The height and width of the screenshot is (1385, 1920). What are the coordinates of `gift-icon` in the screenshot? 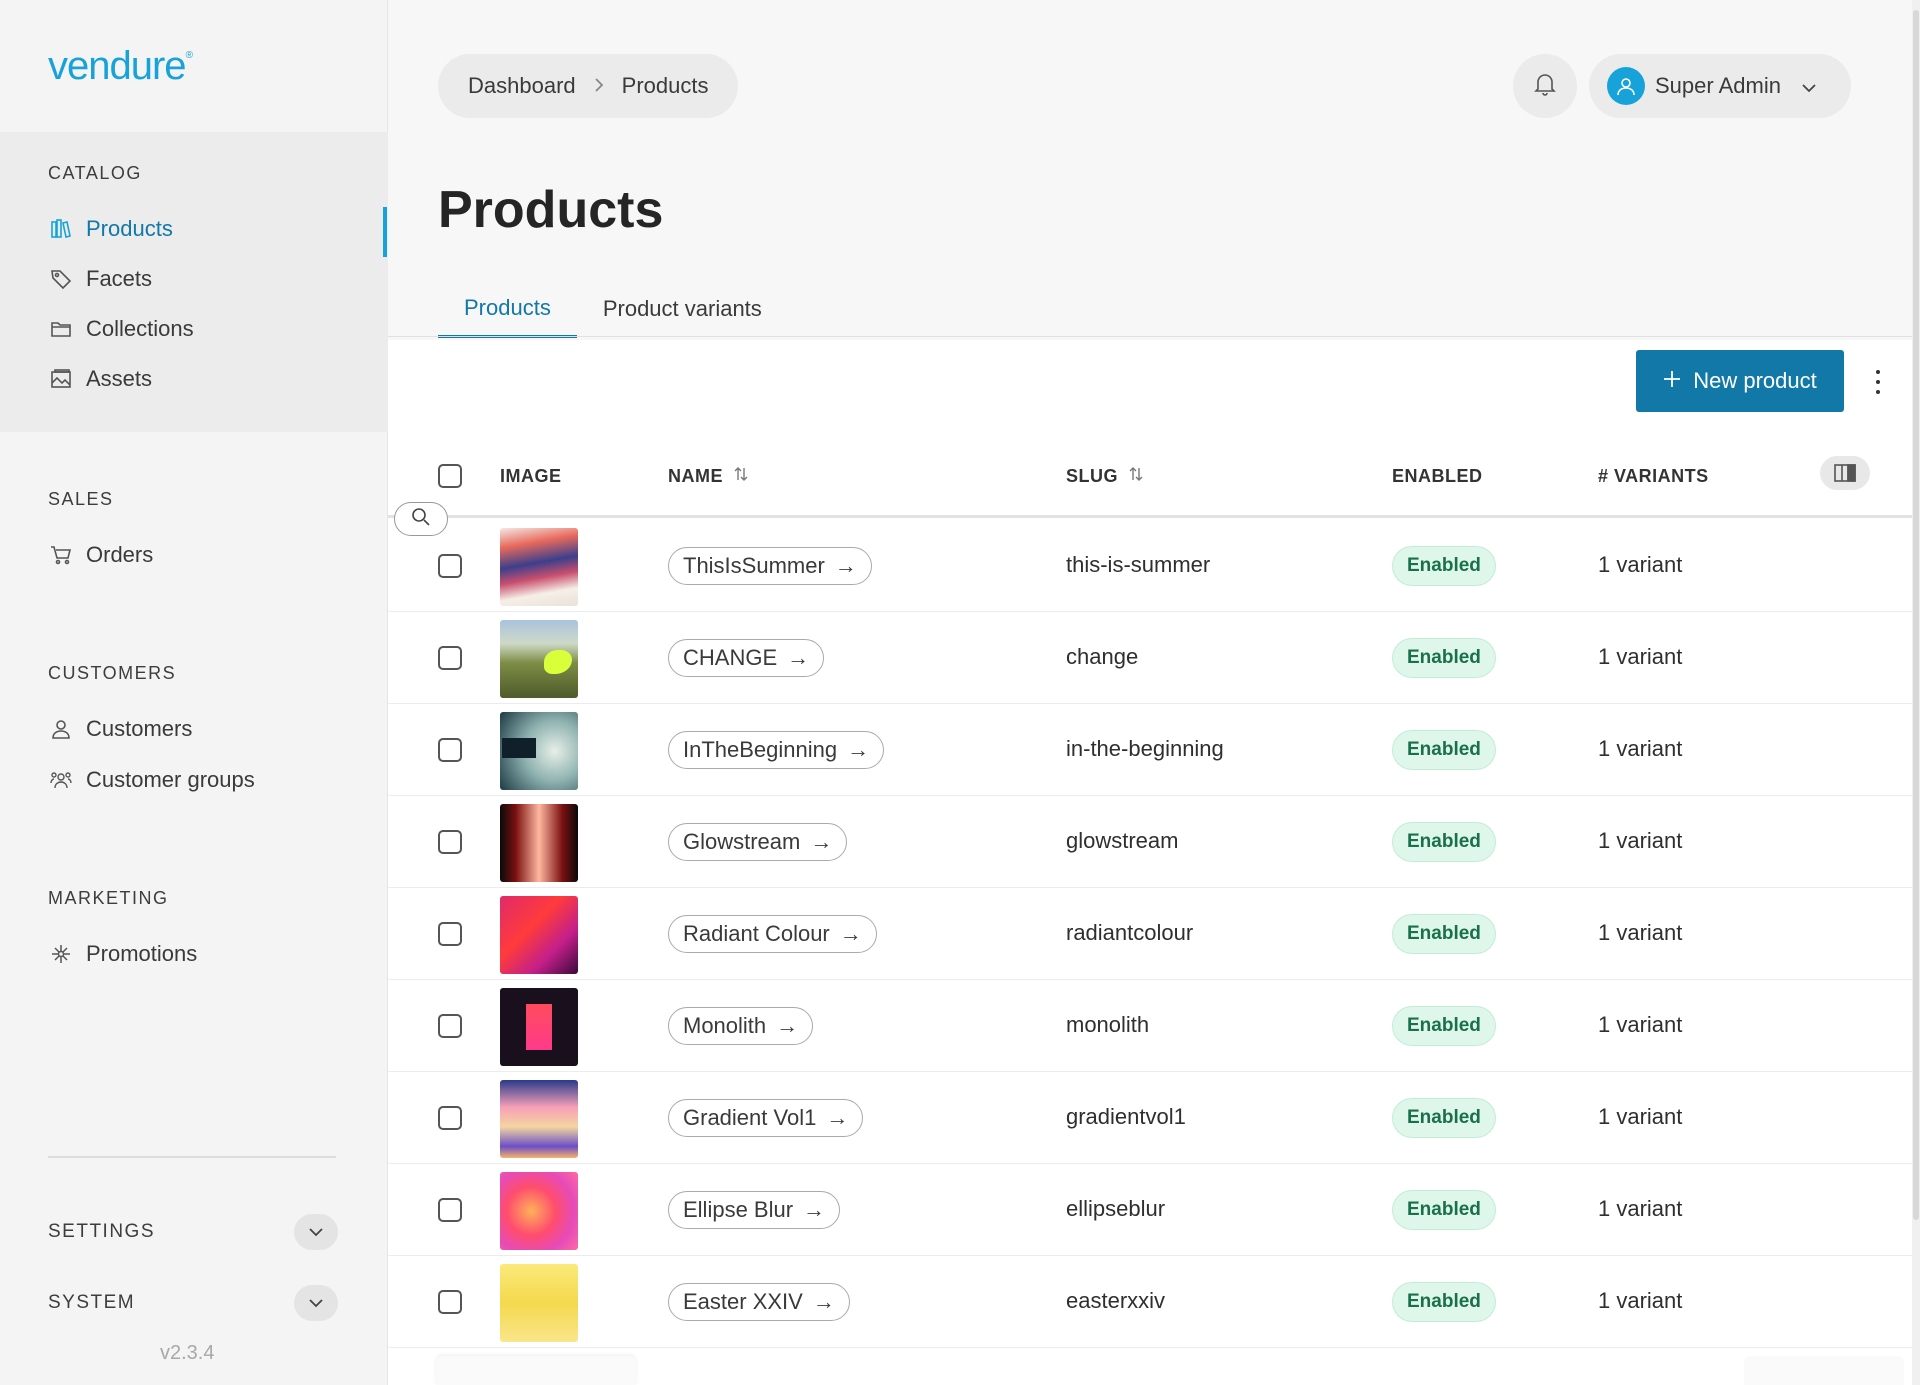 It's located at (61, 954).